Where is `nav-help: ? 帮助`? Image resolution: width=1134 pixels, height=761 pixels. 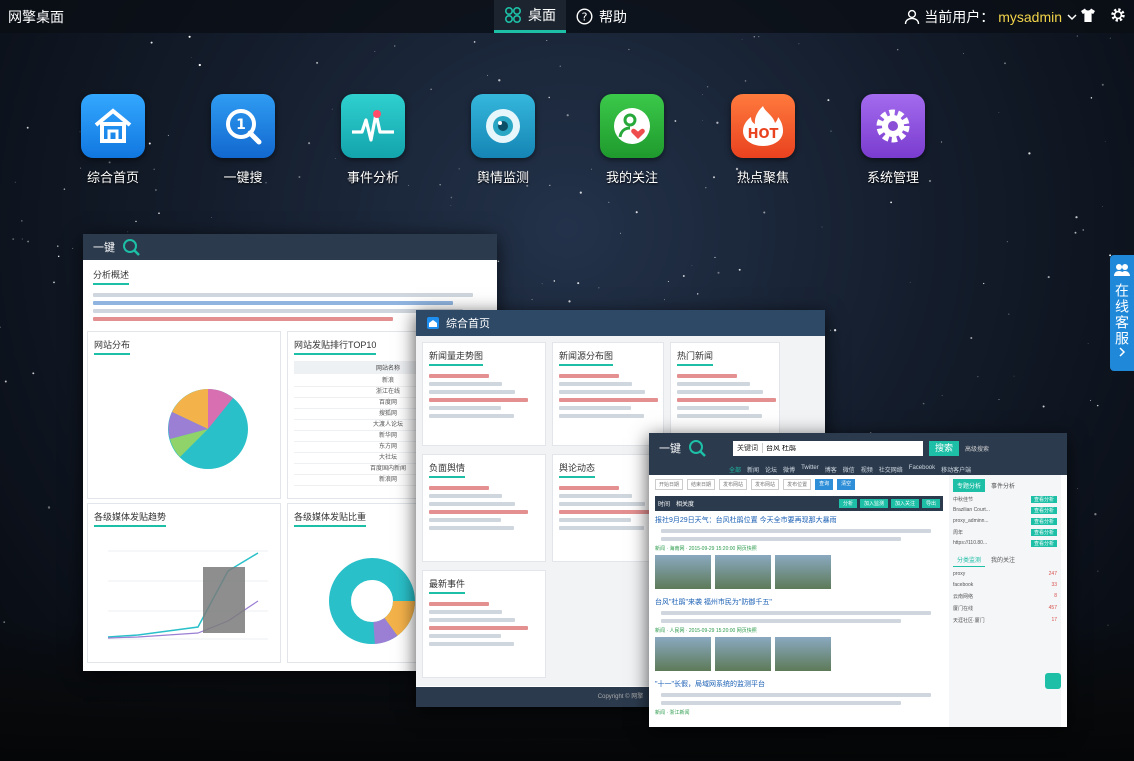
nav-help: ? 帮助 is located at coordinates (601, 16).